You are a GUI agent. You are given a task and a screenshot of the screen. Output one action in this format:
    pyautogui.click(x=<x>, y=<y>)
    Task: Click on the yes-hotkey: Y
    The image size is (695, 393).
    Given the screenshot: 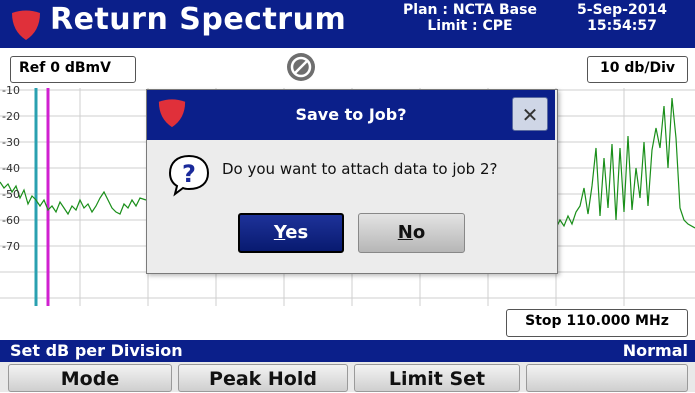 What is the action you would take?
    pyautogui.click(x=279, y=232)
    